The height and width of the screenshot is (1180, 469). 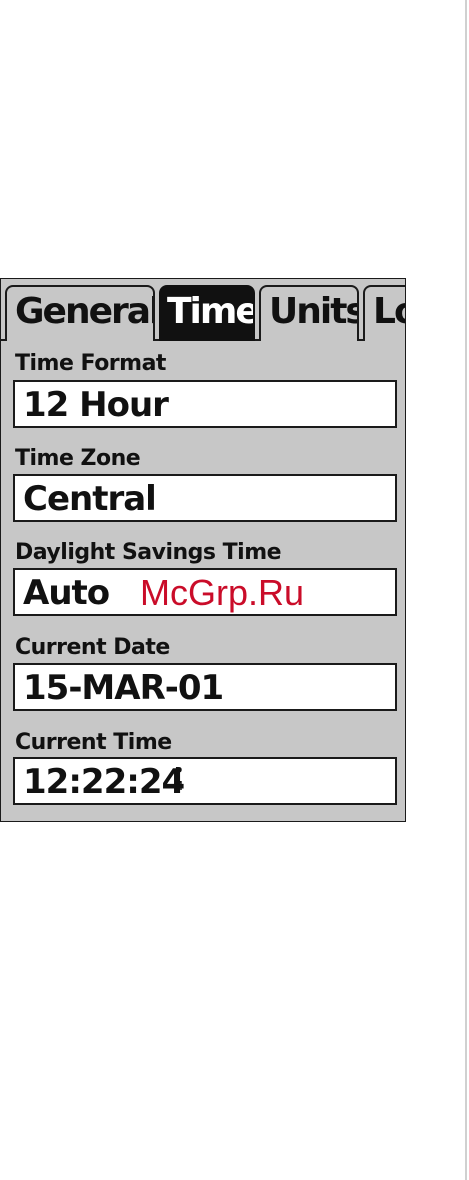 I want to click on time-format-label: Time Format, so click(x=90, y=363).